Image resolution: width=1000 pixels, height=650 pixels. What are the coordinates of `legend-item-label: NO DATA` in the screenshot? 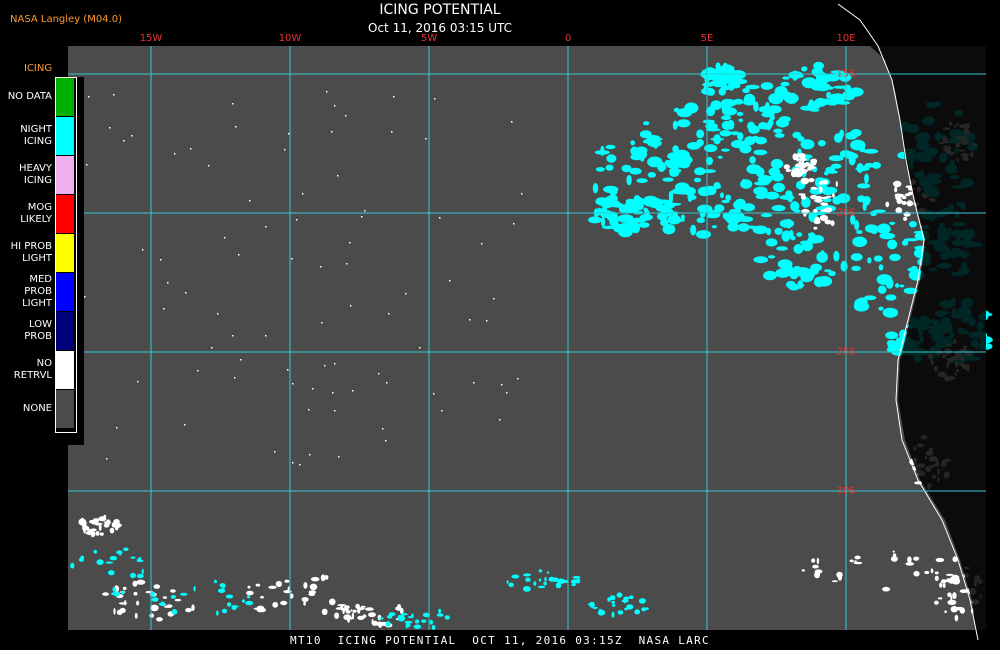 It's located at (29, 96).